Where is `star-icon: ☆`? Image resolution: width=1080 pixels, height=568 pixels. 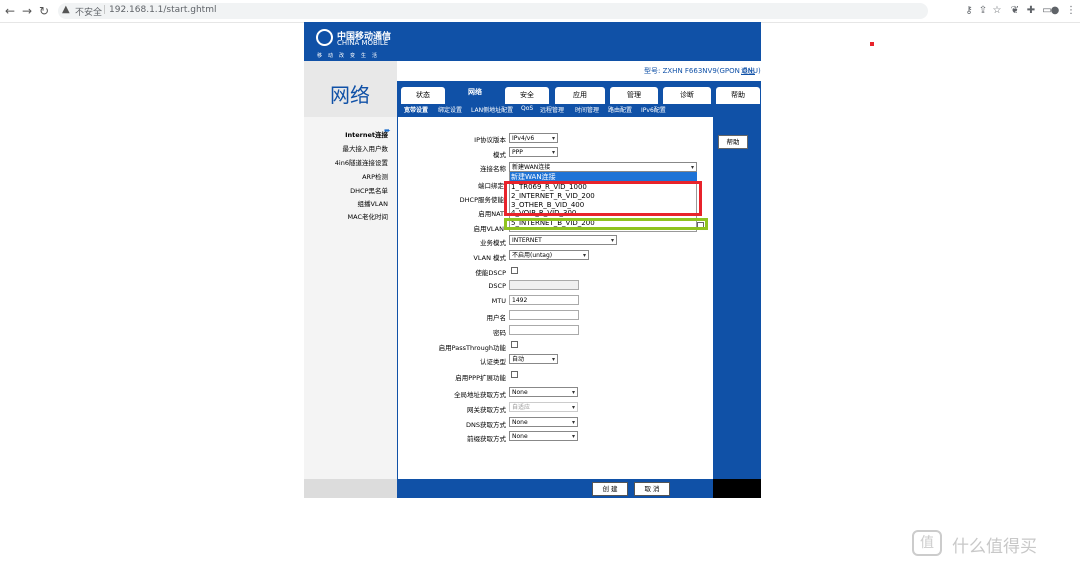
star-icon: ☆ is located at coordinates (997, 11).